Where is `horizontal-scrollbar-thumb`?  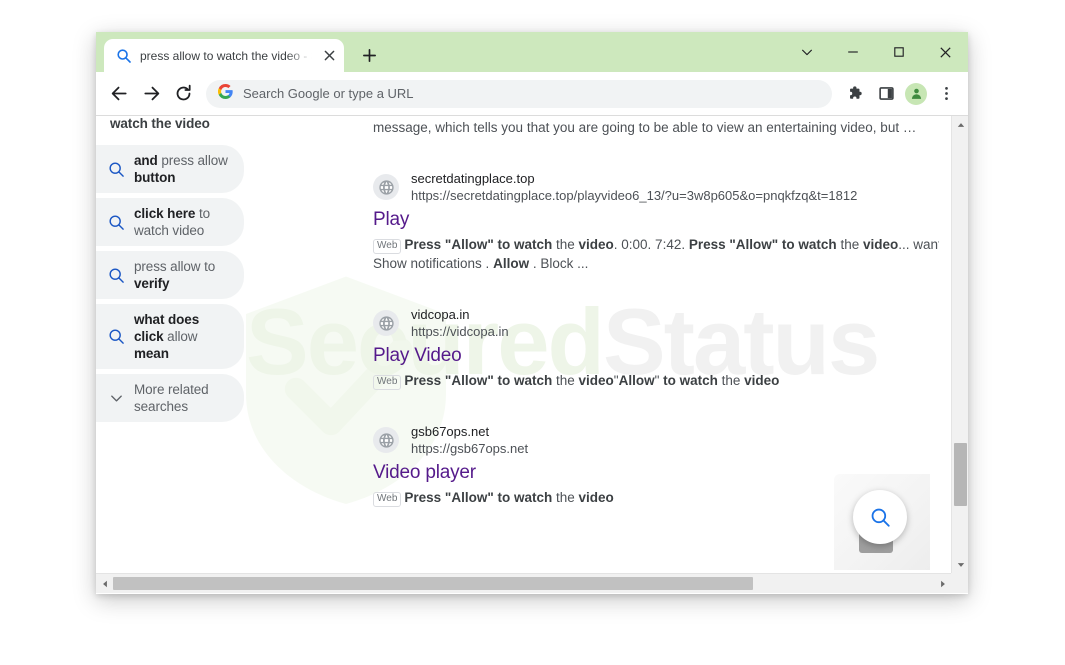 horizontal-scrollbar-thumb is located at coordinates (433, 583).